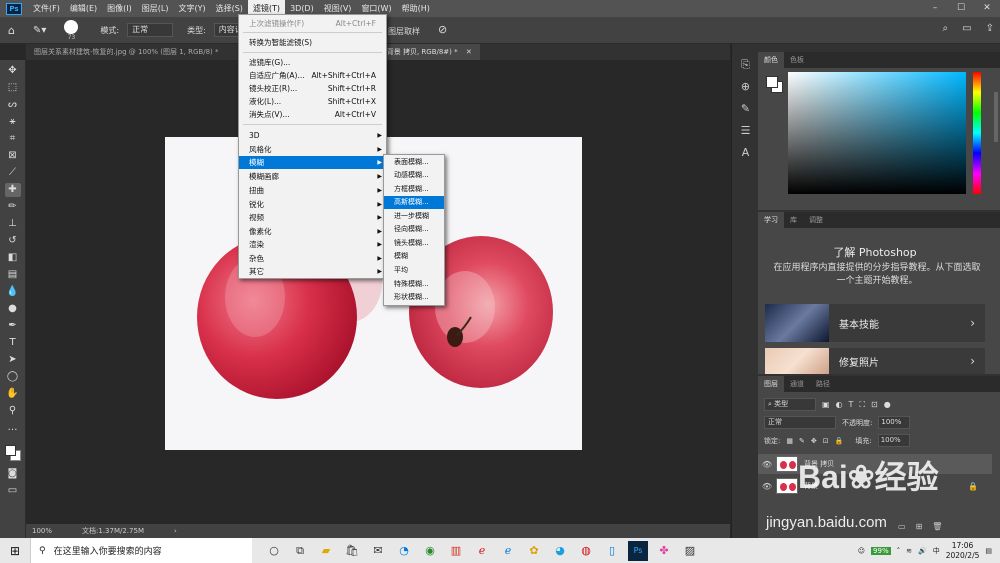 The height and width of the screenshot is (563, 1000). Describe the element at coordinates (312, 190) in the screenshot. I see `menu-item-distort: 扭曲 ▶` at that location.